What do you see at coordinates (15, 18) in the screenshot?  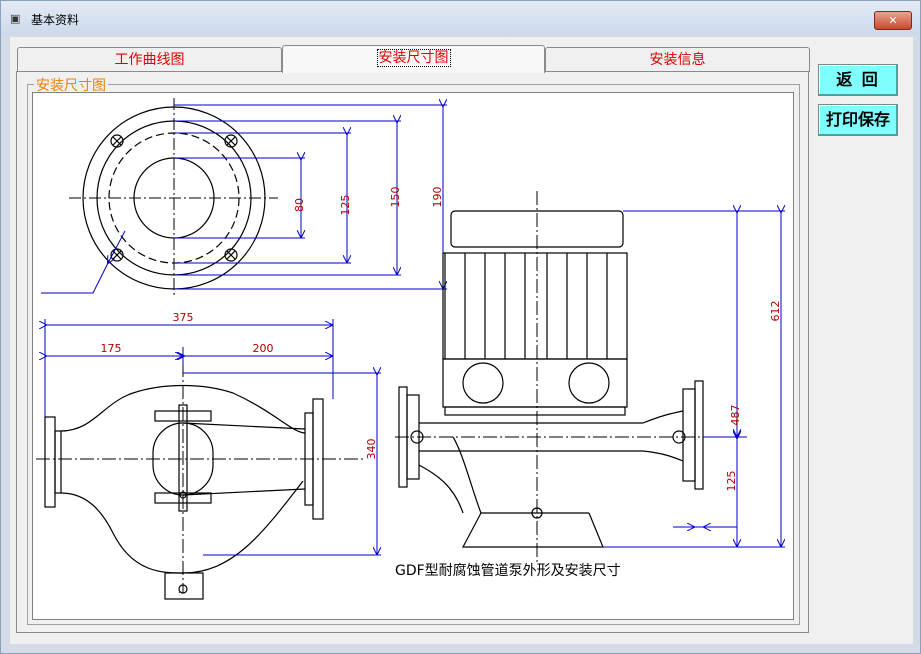 I see `app-icon: ▣` at bounding box center [15, 18].